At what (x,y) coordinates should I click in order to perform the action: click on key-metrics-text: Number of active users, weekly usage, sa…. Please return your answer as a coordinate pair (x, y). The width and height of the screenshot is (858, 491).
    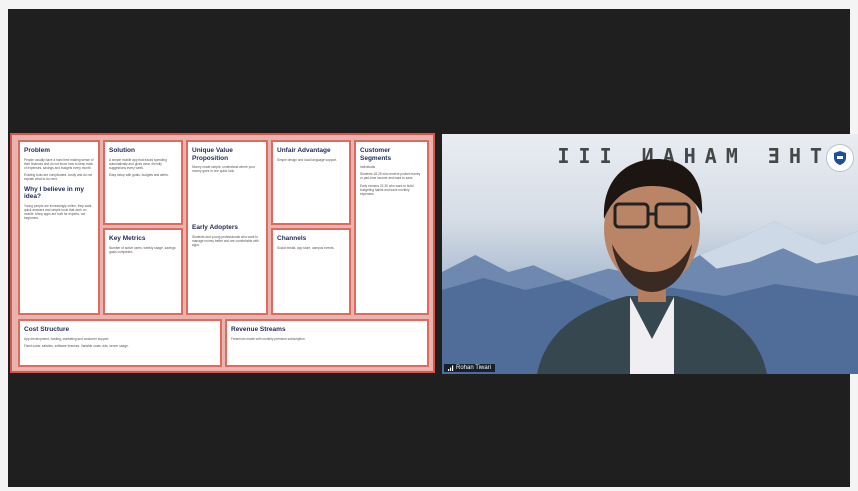
    Looking at the image, I should click on (142, 249).